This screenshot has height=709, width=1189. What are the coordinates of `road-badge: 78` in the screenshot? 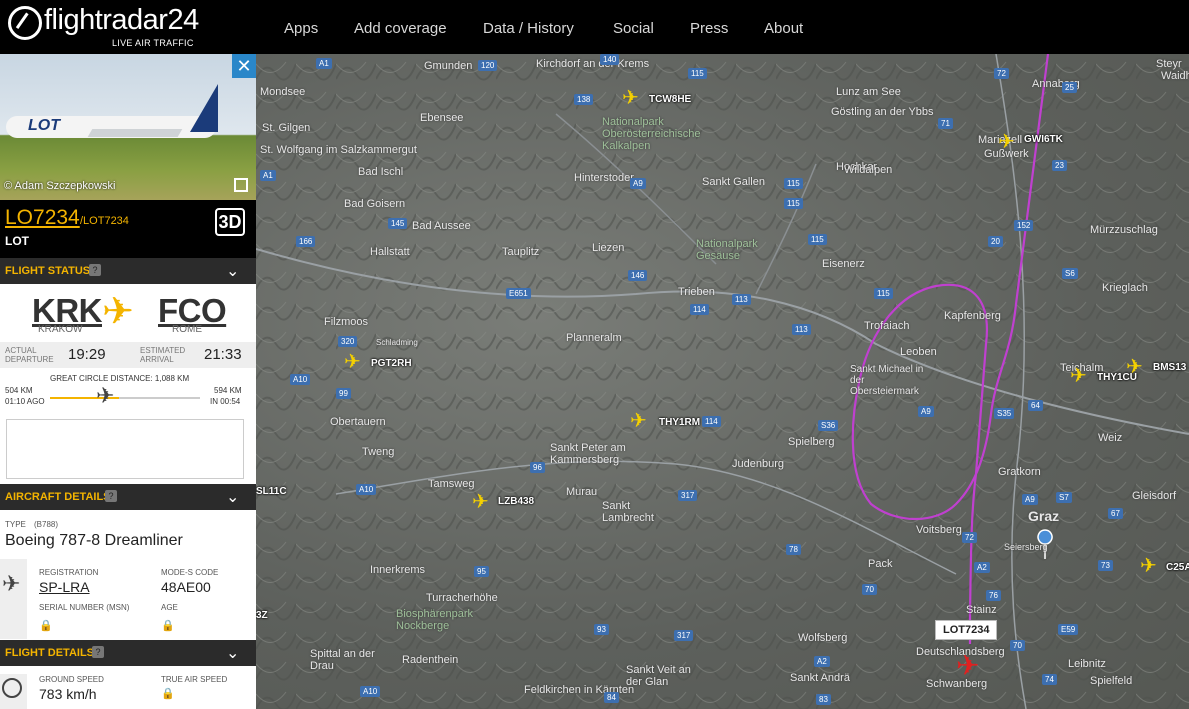 It's located at (793, 549).